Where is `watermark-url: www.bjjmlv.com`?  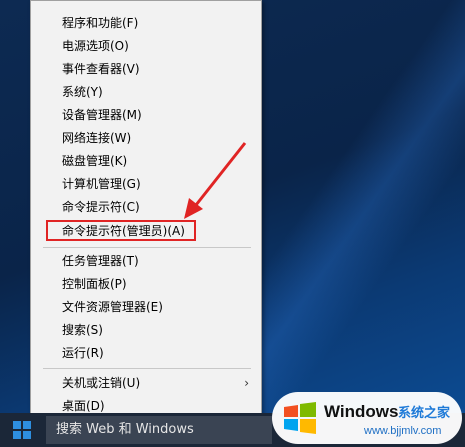 watermark-url: www.bjjmlv.com is located at coordinates (403, 431).